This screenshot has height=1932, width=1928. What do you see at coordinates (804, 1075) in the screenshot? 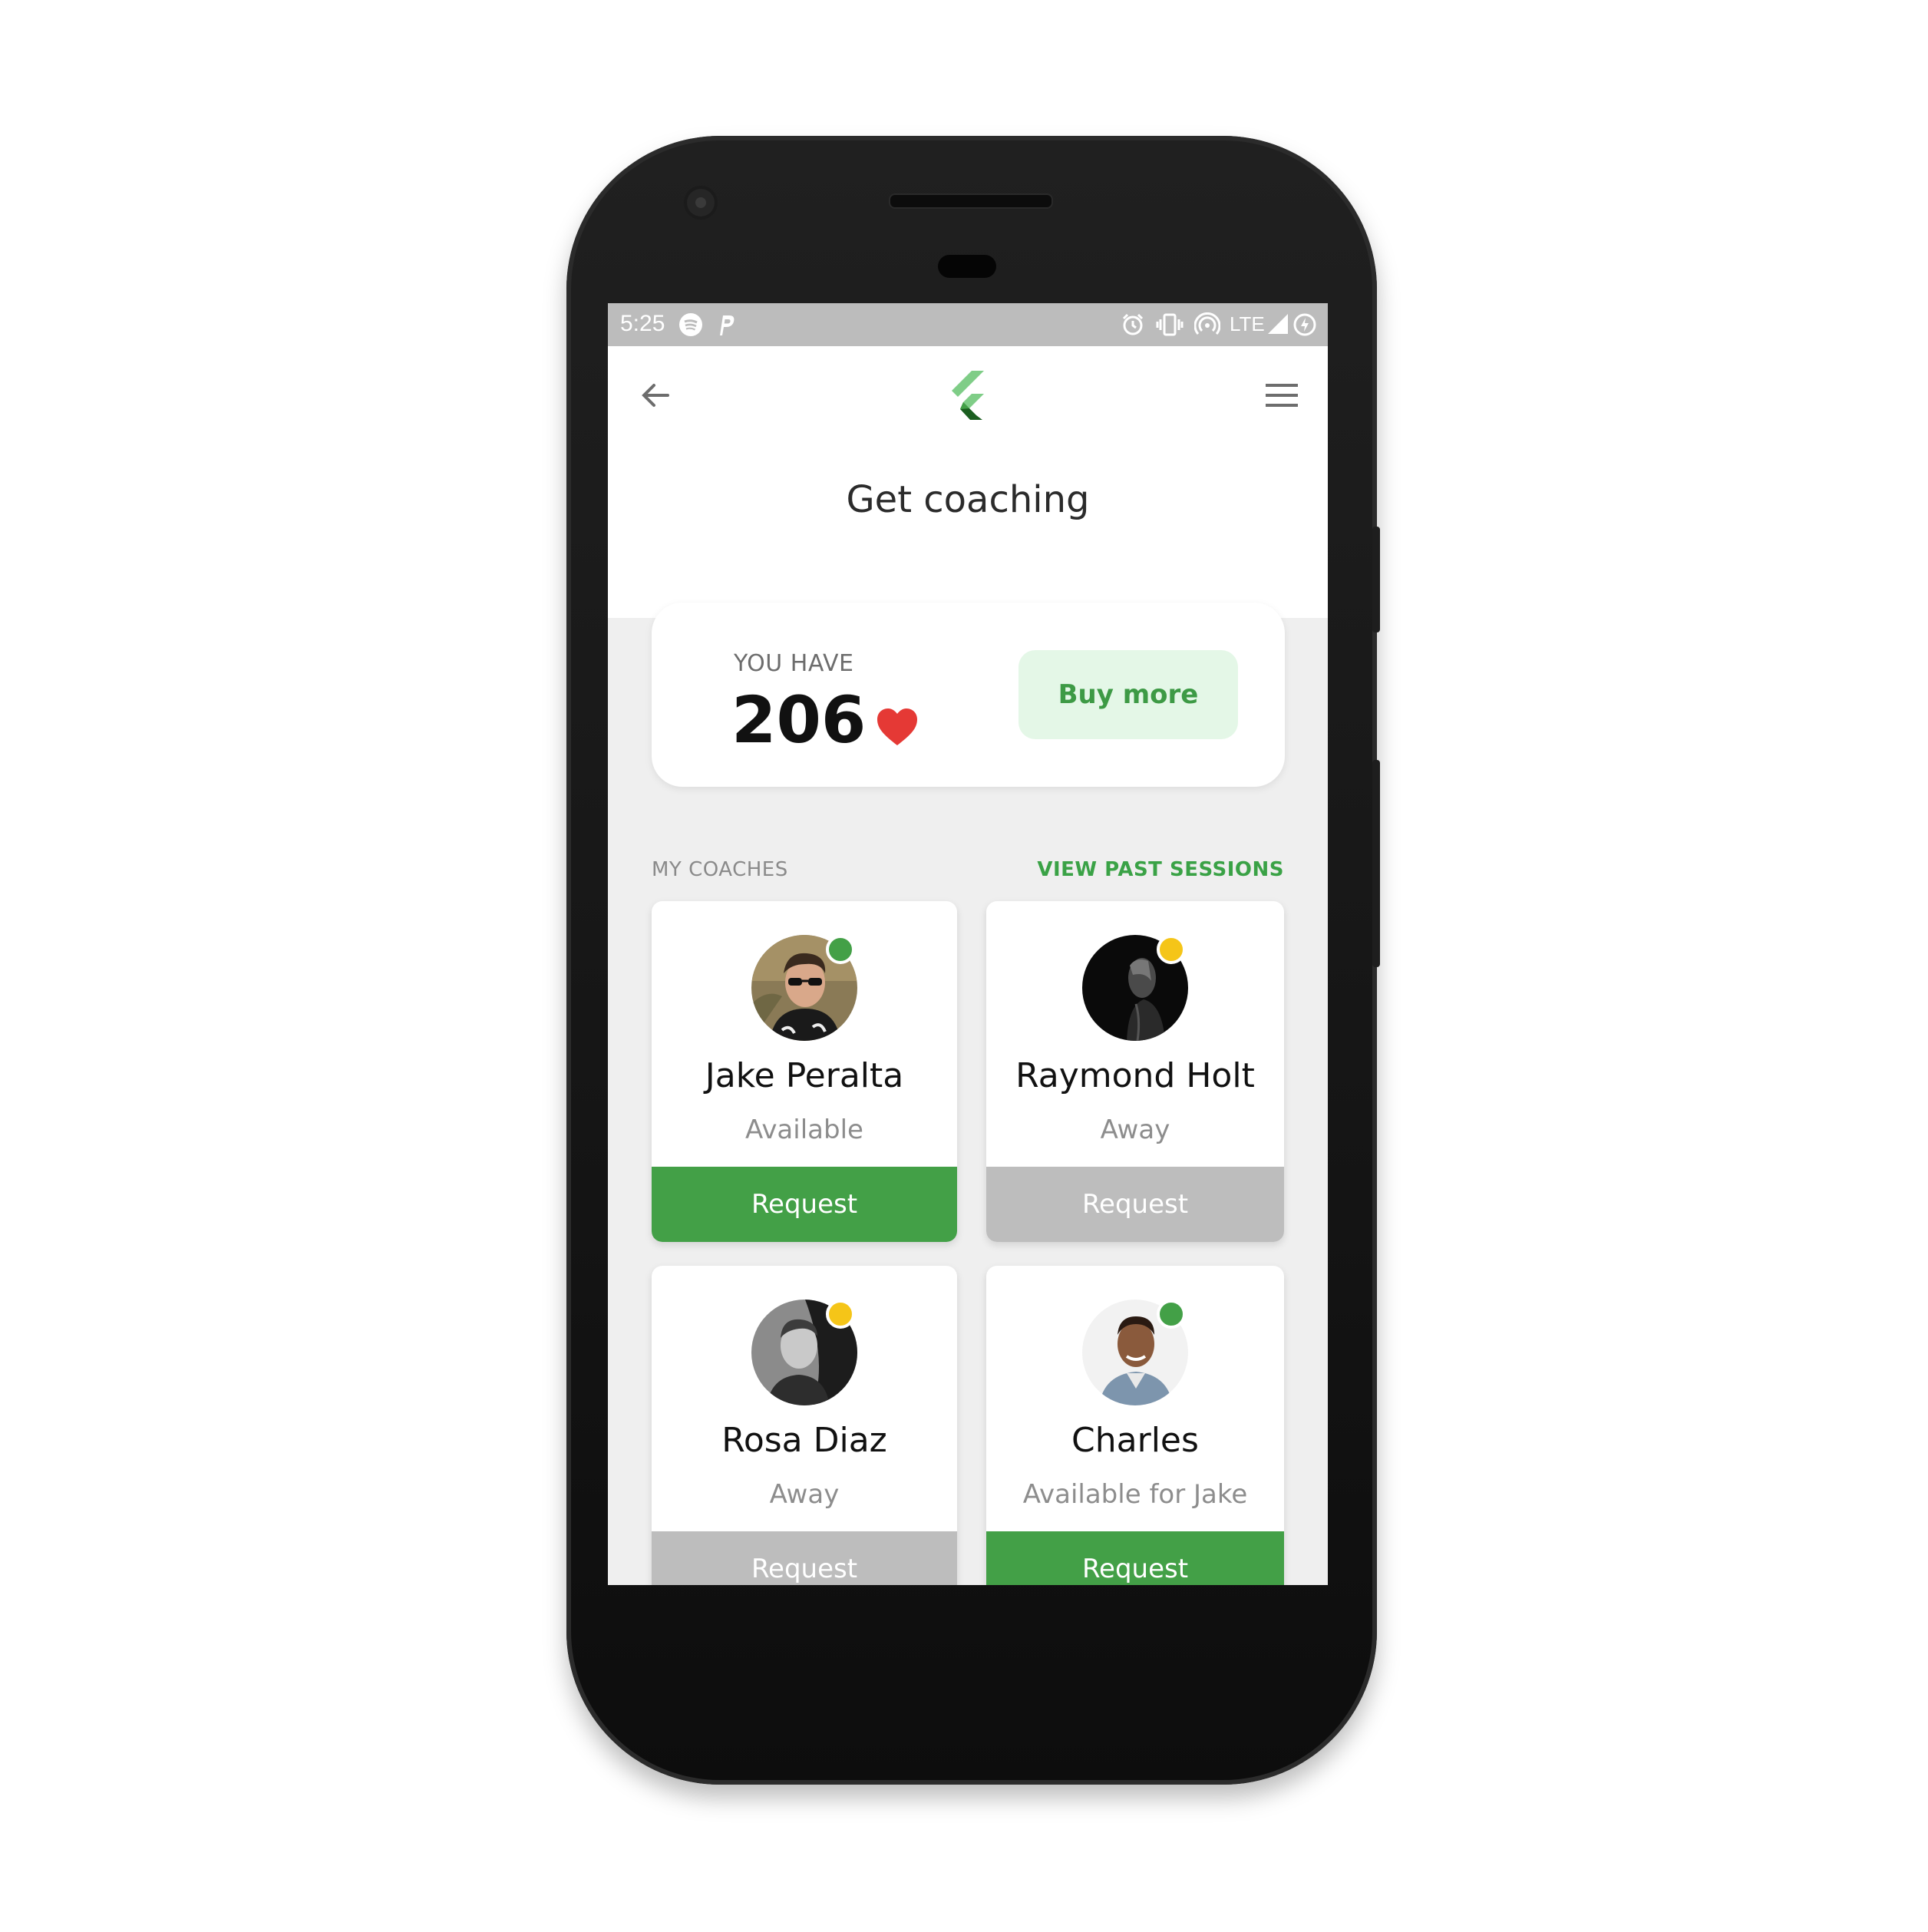
I see `coach-name: Jake Peralta` at bounding box center [804, 1075].